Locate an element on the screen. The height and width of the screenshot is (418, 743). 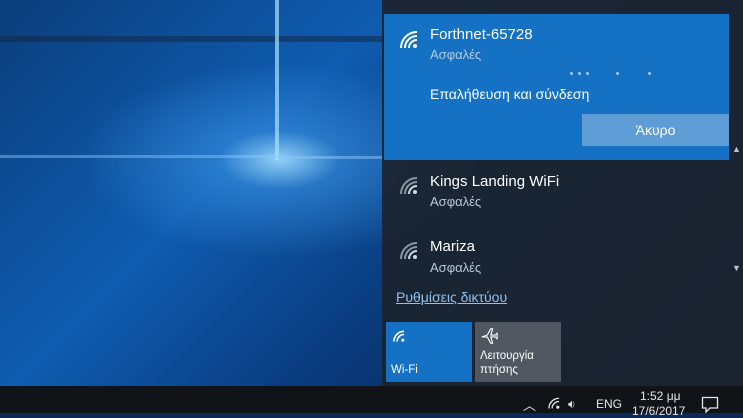
chevron-up-icon: ︿ is located at coordinates (529, 404).